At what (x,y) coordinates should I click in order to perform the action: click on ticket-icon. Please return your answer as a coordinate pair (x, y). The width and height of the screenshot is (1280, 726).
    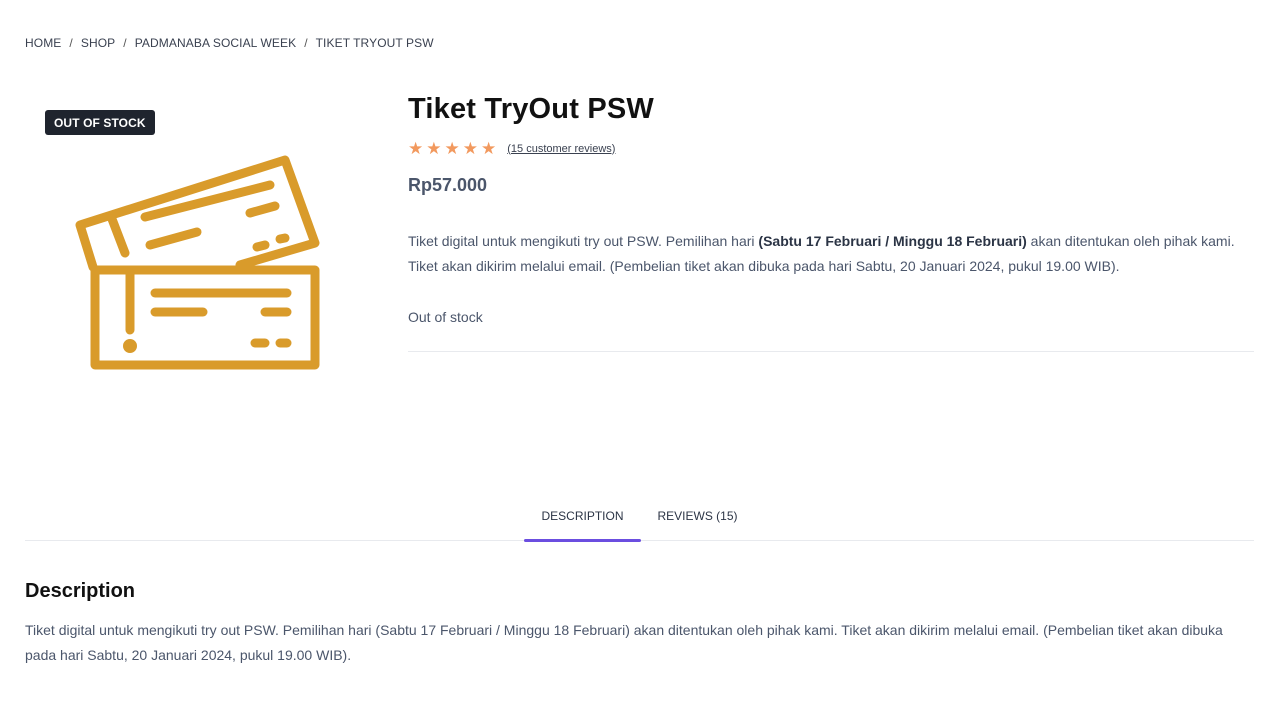
    Looking at the image, I should click on (200, 262).